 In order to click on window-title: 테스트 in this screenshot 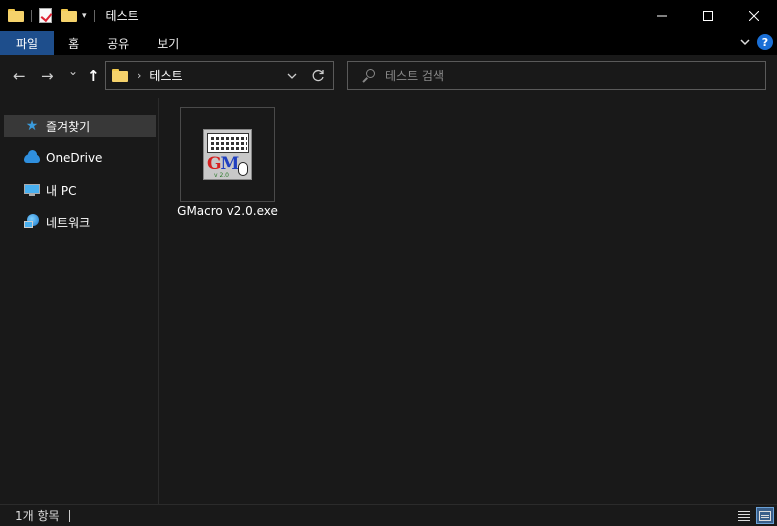, I will do `click(122, 16)`.